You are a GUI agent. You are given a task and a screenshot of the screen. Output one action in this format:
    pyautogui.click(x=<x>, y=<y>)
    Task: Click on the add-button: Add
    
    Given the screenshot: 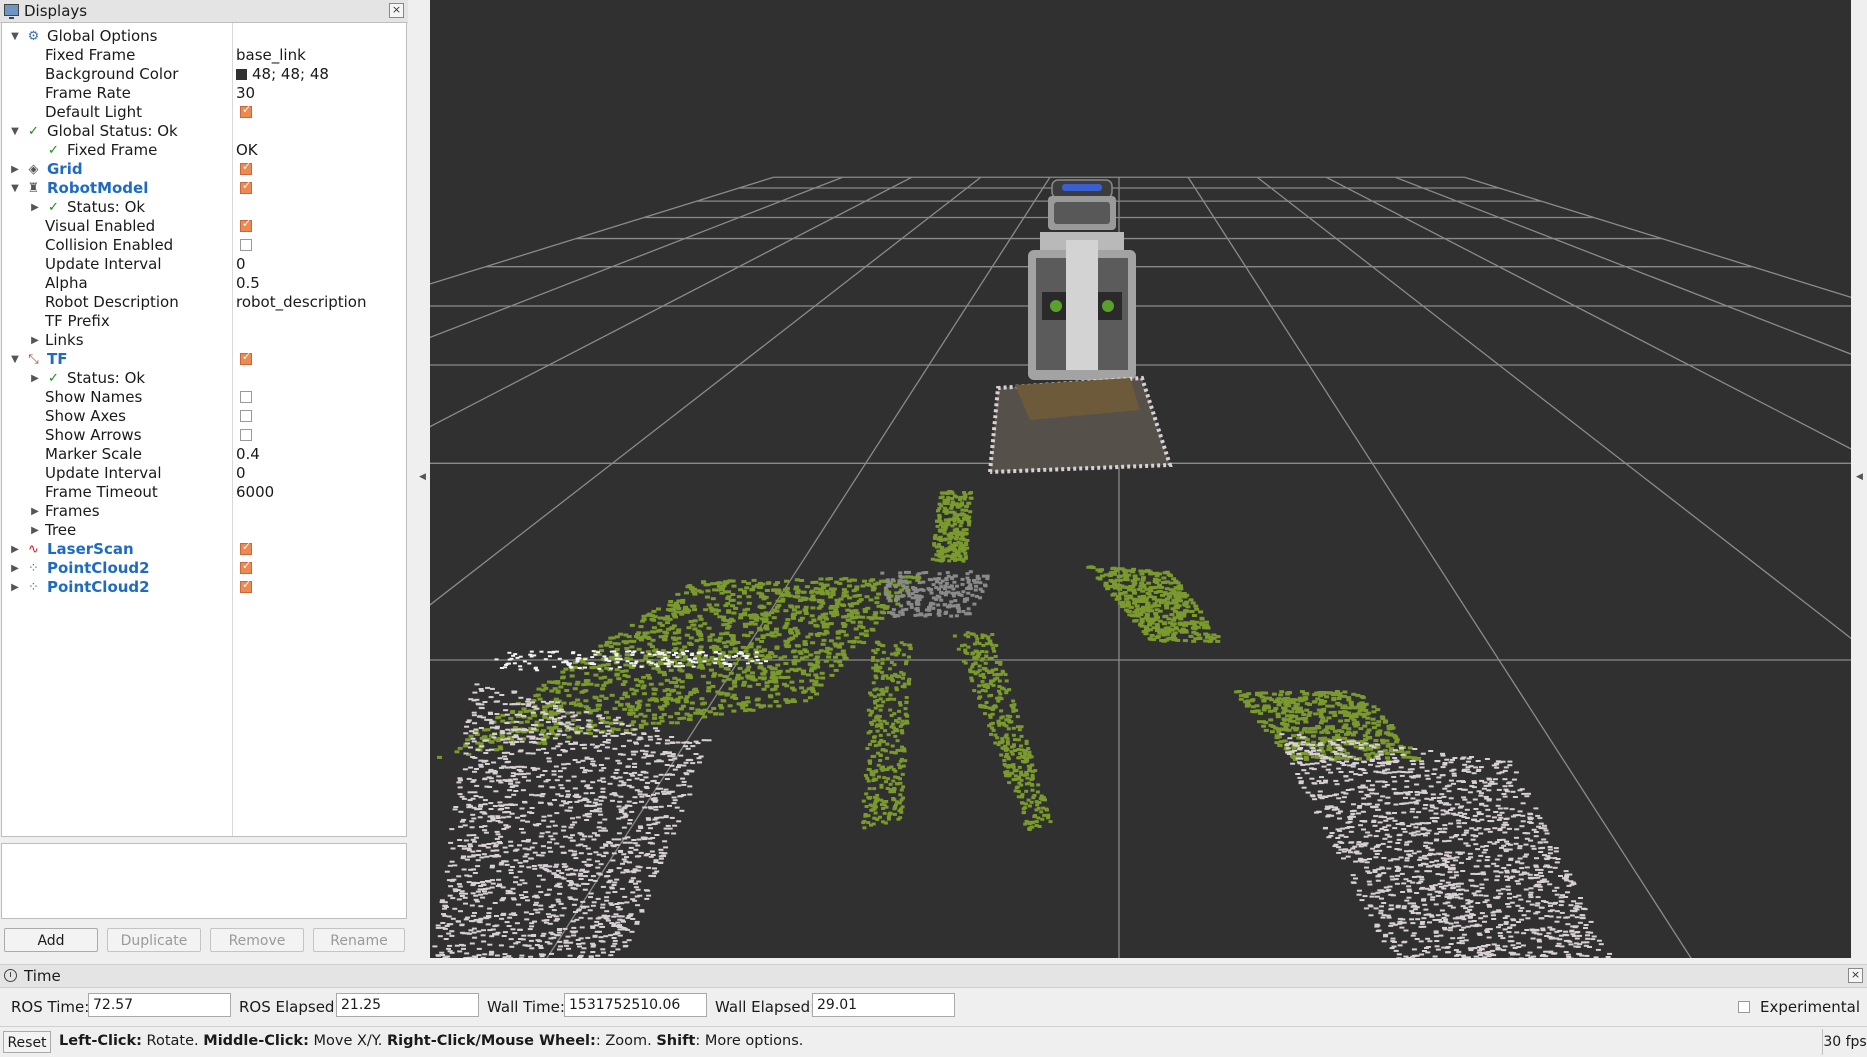 What is the action you would take?
    pyautogui.click(x=51, y=940)
    